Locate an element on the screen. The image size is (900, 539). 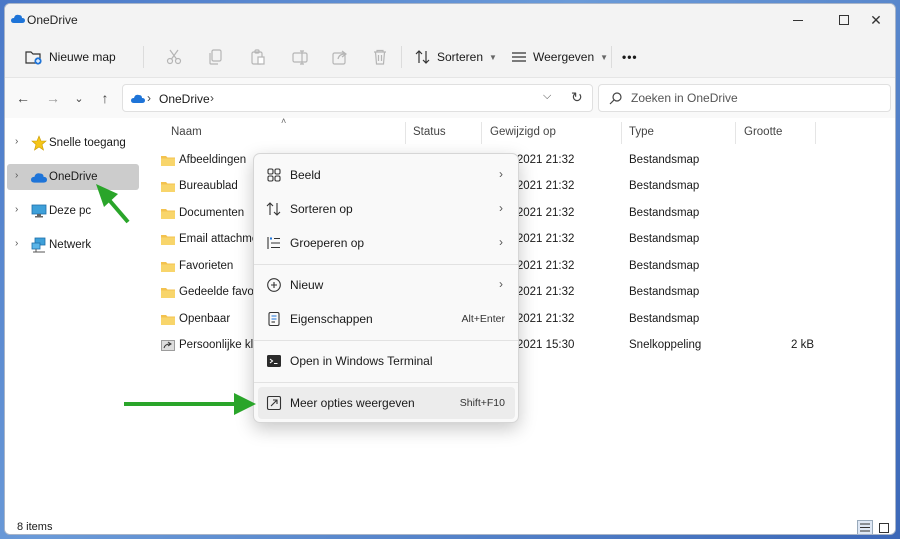
menu-item-new: Nieuw › is located at coordinates (386, 285).